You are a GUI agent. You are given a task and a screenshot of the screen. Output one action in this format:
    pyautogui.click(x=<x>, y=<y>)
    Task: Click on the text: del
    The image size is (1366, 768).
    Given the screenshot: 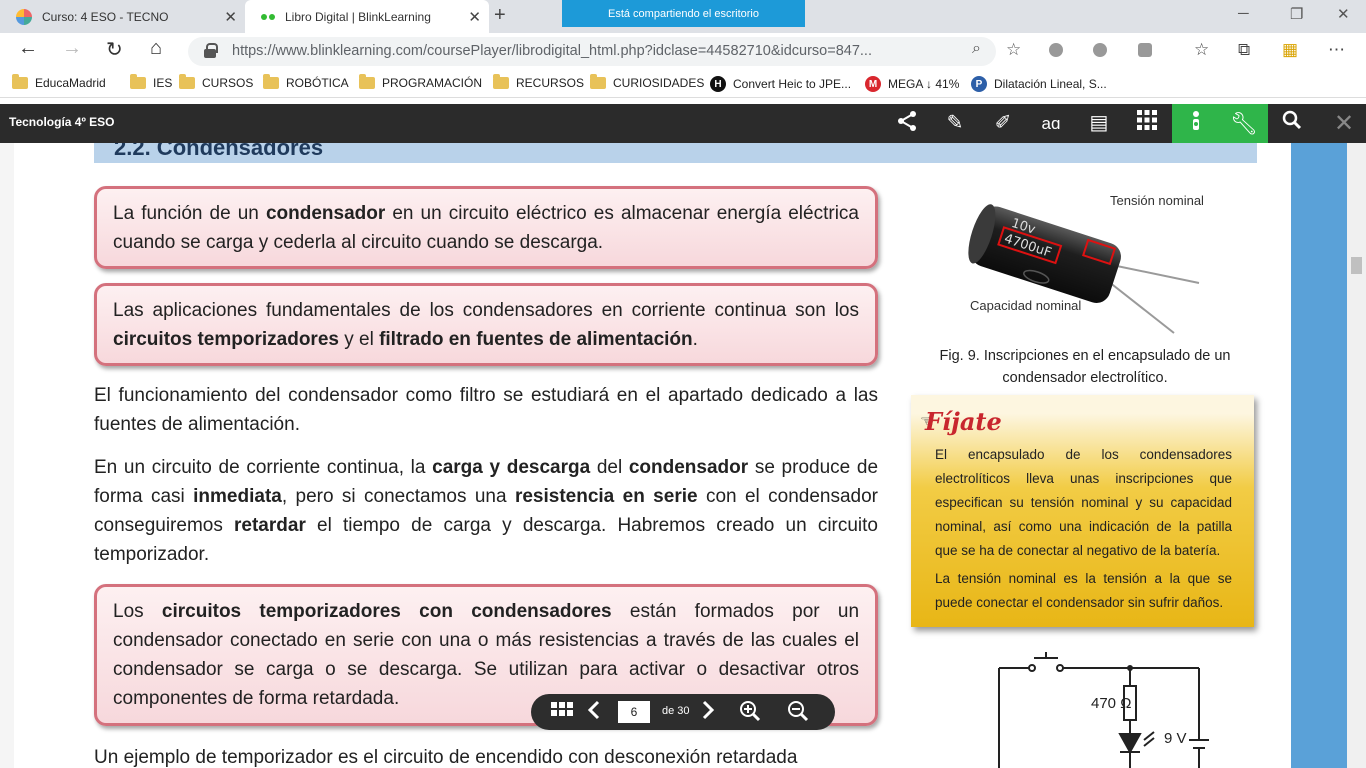 What is the action you would take?
    pyautogui.click(x=609, y=467)
    